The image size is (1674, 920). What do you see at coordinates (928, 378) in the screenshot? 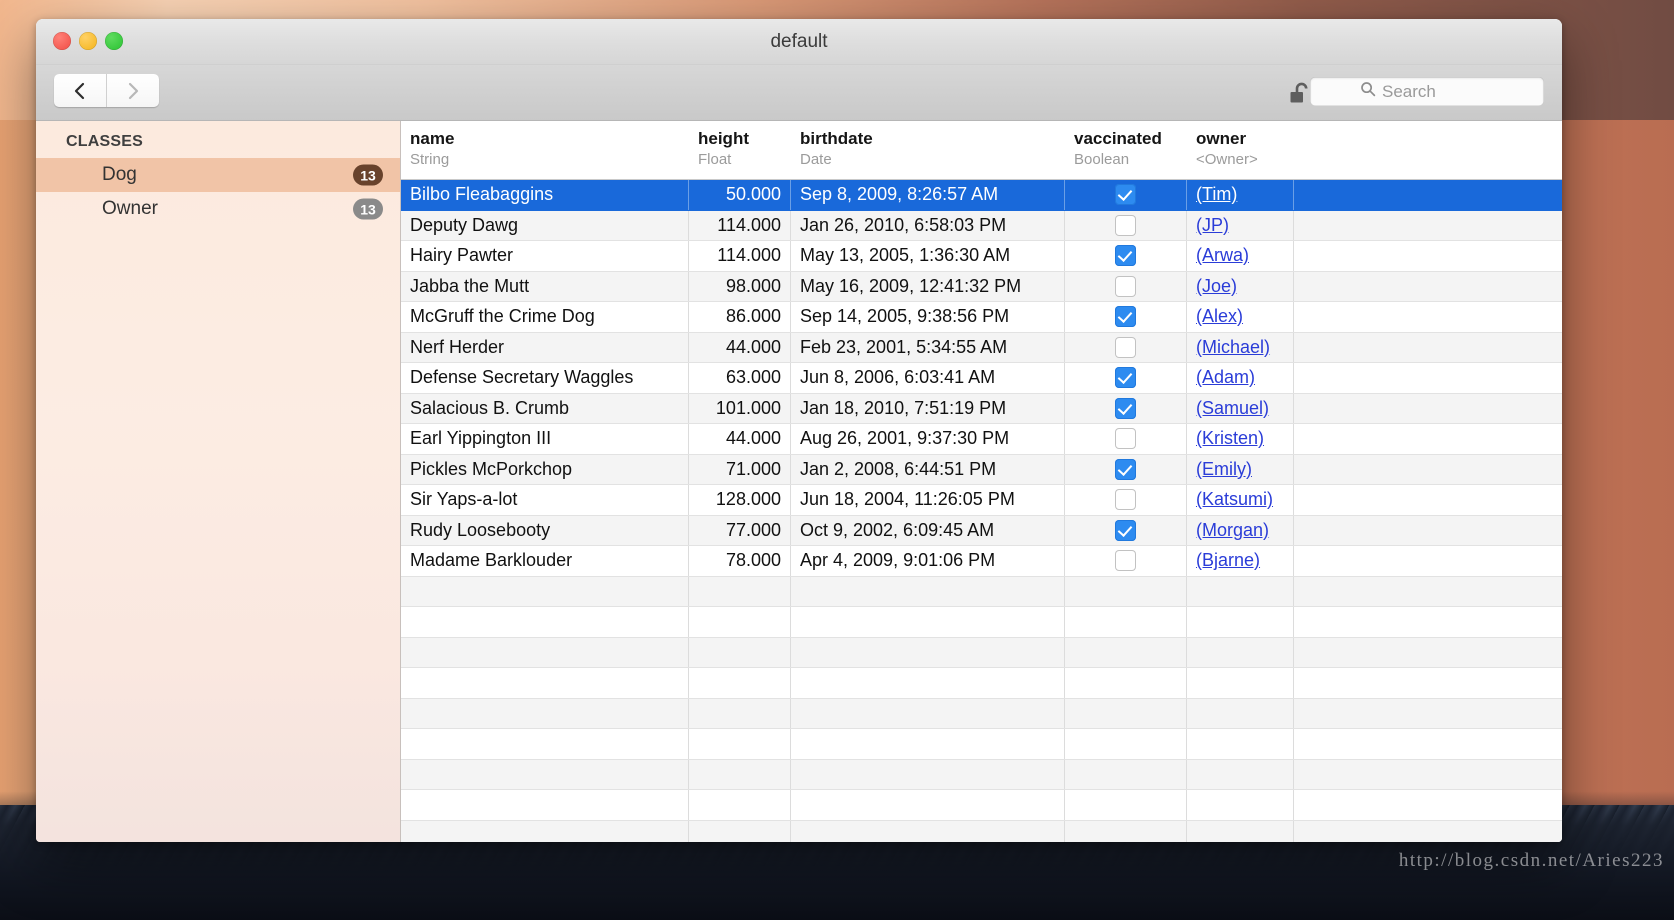
I see `cell-birthdate: Jun 8, 2006, 6:03:41 AM` at bounding box center [928, 378].